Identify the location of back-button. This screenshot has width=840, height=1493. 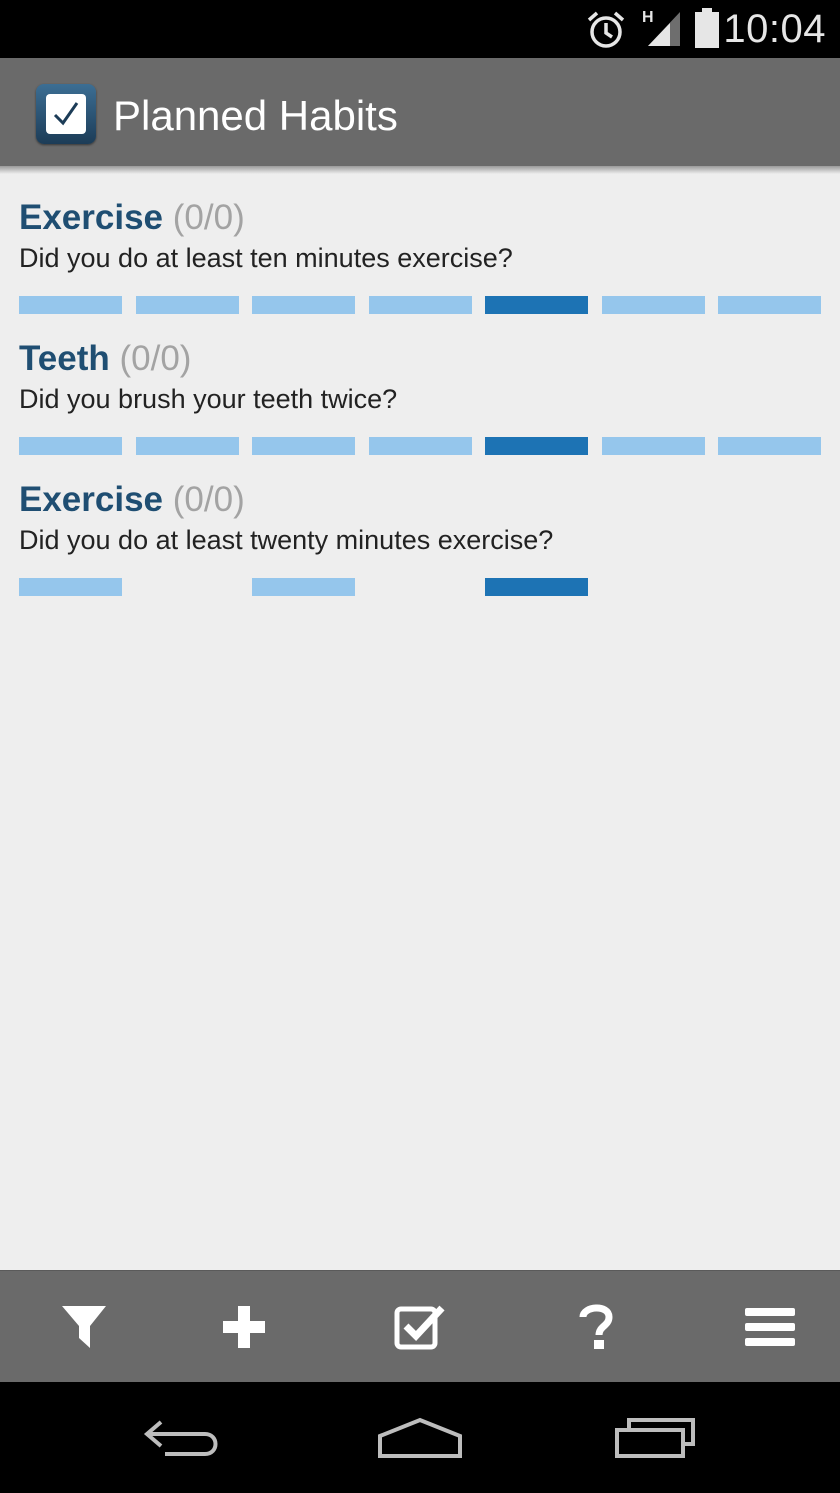
(185, 1437).